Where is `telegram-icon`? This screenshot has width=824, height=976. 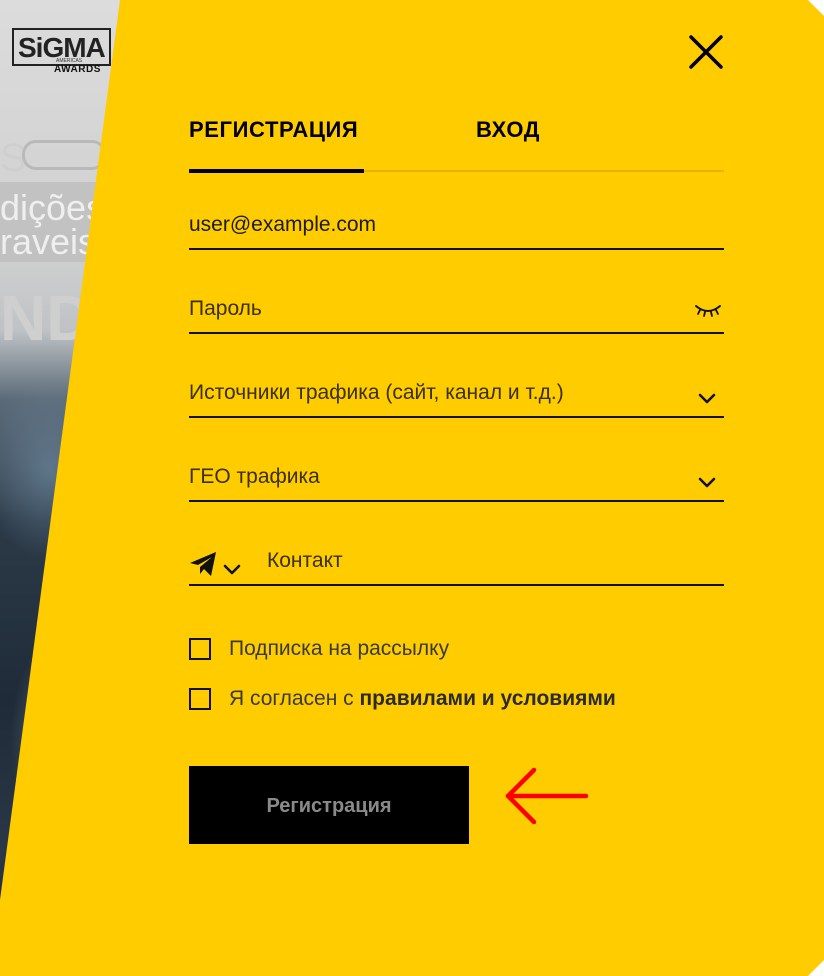
telegram-icon is located at coordinates (215, 564).